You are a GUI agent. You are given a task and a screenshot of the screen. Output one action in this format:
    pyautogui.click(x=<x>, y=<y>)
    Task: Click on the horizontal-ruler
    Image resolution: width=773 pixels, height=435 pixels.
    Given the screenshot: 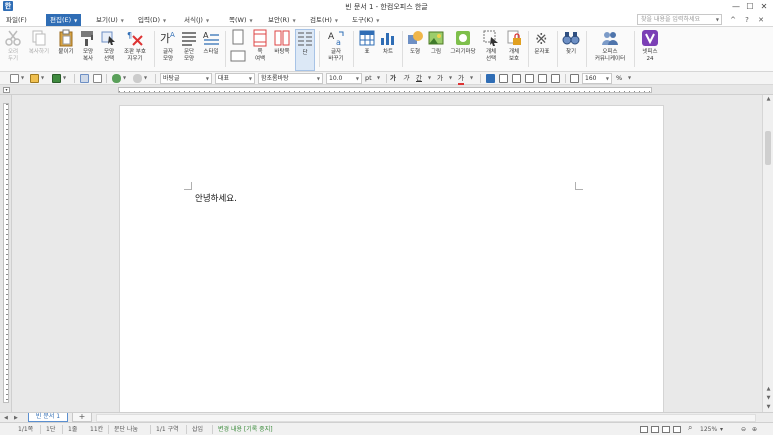 What is the action you would take?
    pyautogui.click(x=386, y=90)
    